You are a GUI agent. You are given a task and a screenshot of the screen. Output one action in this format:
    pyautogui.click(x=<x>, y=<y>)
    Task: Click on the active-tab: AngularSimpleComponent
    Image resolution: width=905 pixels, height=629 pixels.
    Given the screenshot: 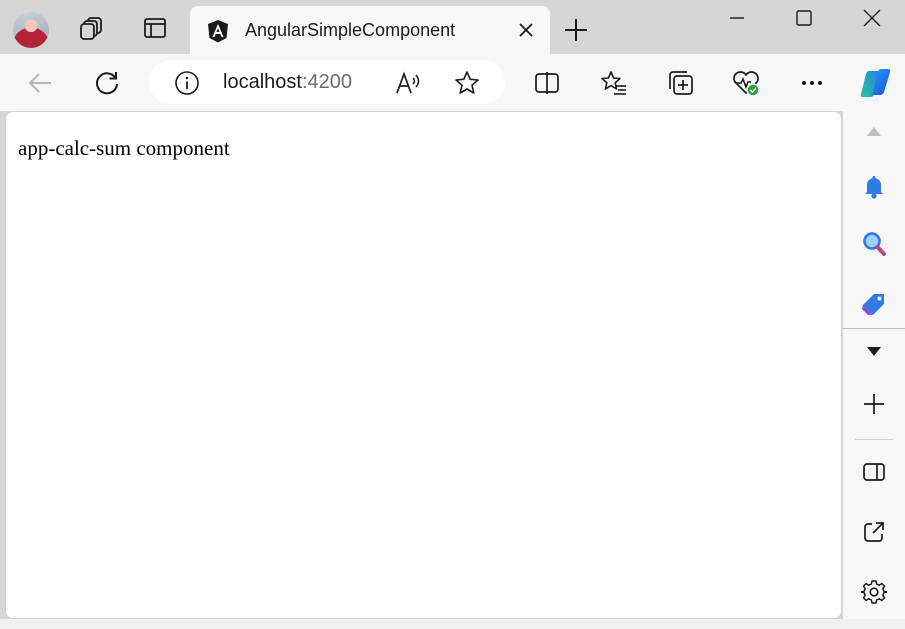 What is the action you would take?
    pyautogui.click(x=370, y=30)
    